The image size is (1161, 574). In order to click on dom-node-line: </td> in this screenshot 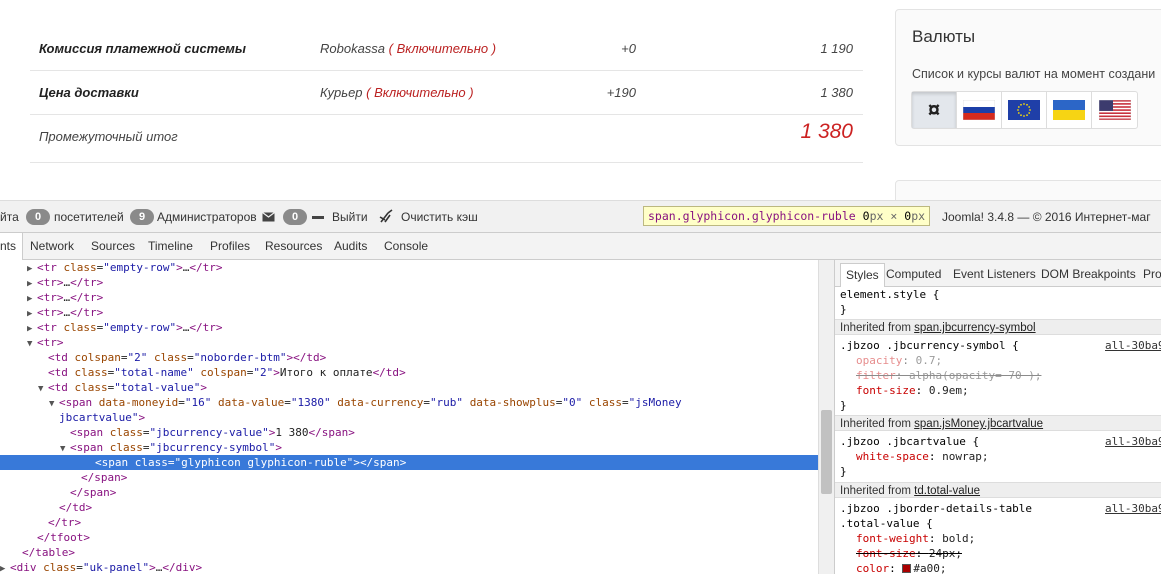, I will do `click(409, 507)`.